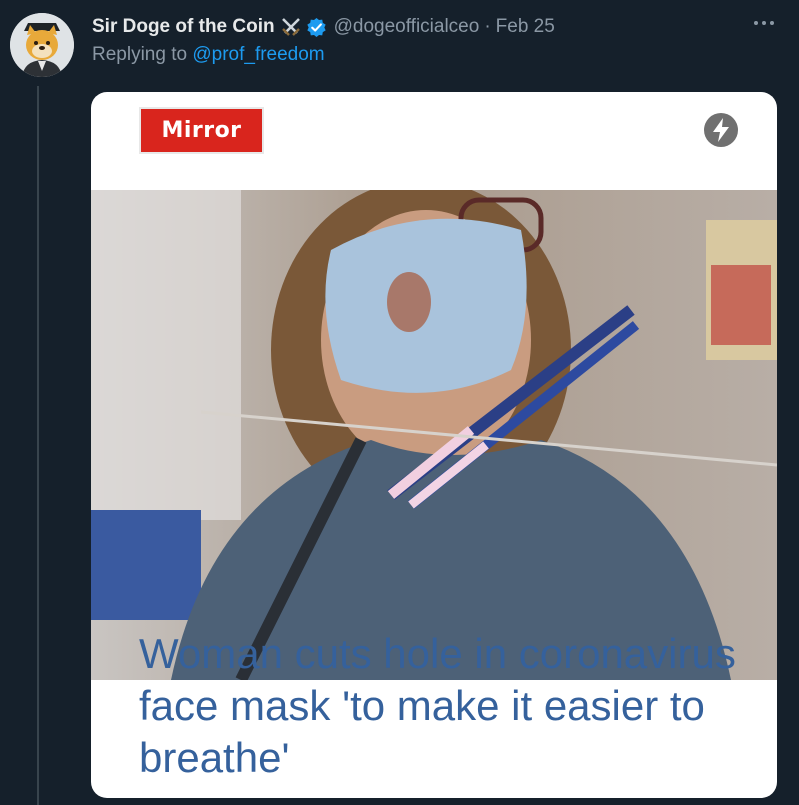  Describe the element at coordinates (38, 445) in the screenshot. I see `thread-line` at that location.